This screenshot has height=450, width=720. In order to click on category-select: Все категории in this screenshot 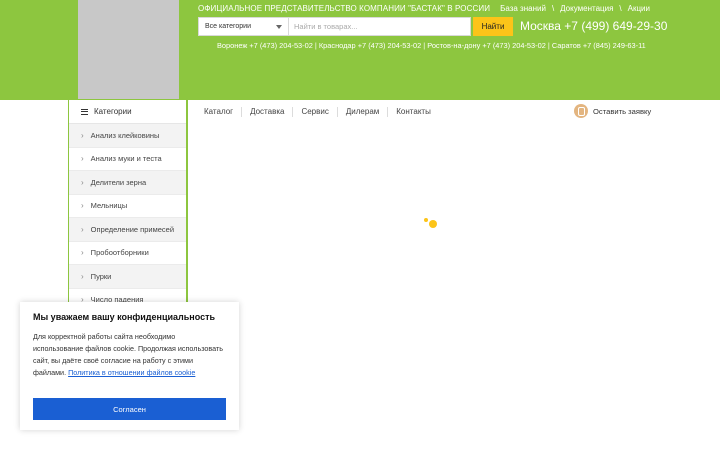, I will do `click(244, 26)`.